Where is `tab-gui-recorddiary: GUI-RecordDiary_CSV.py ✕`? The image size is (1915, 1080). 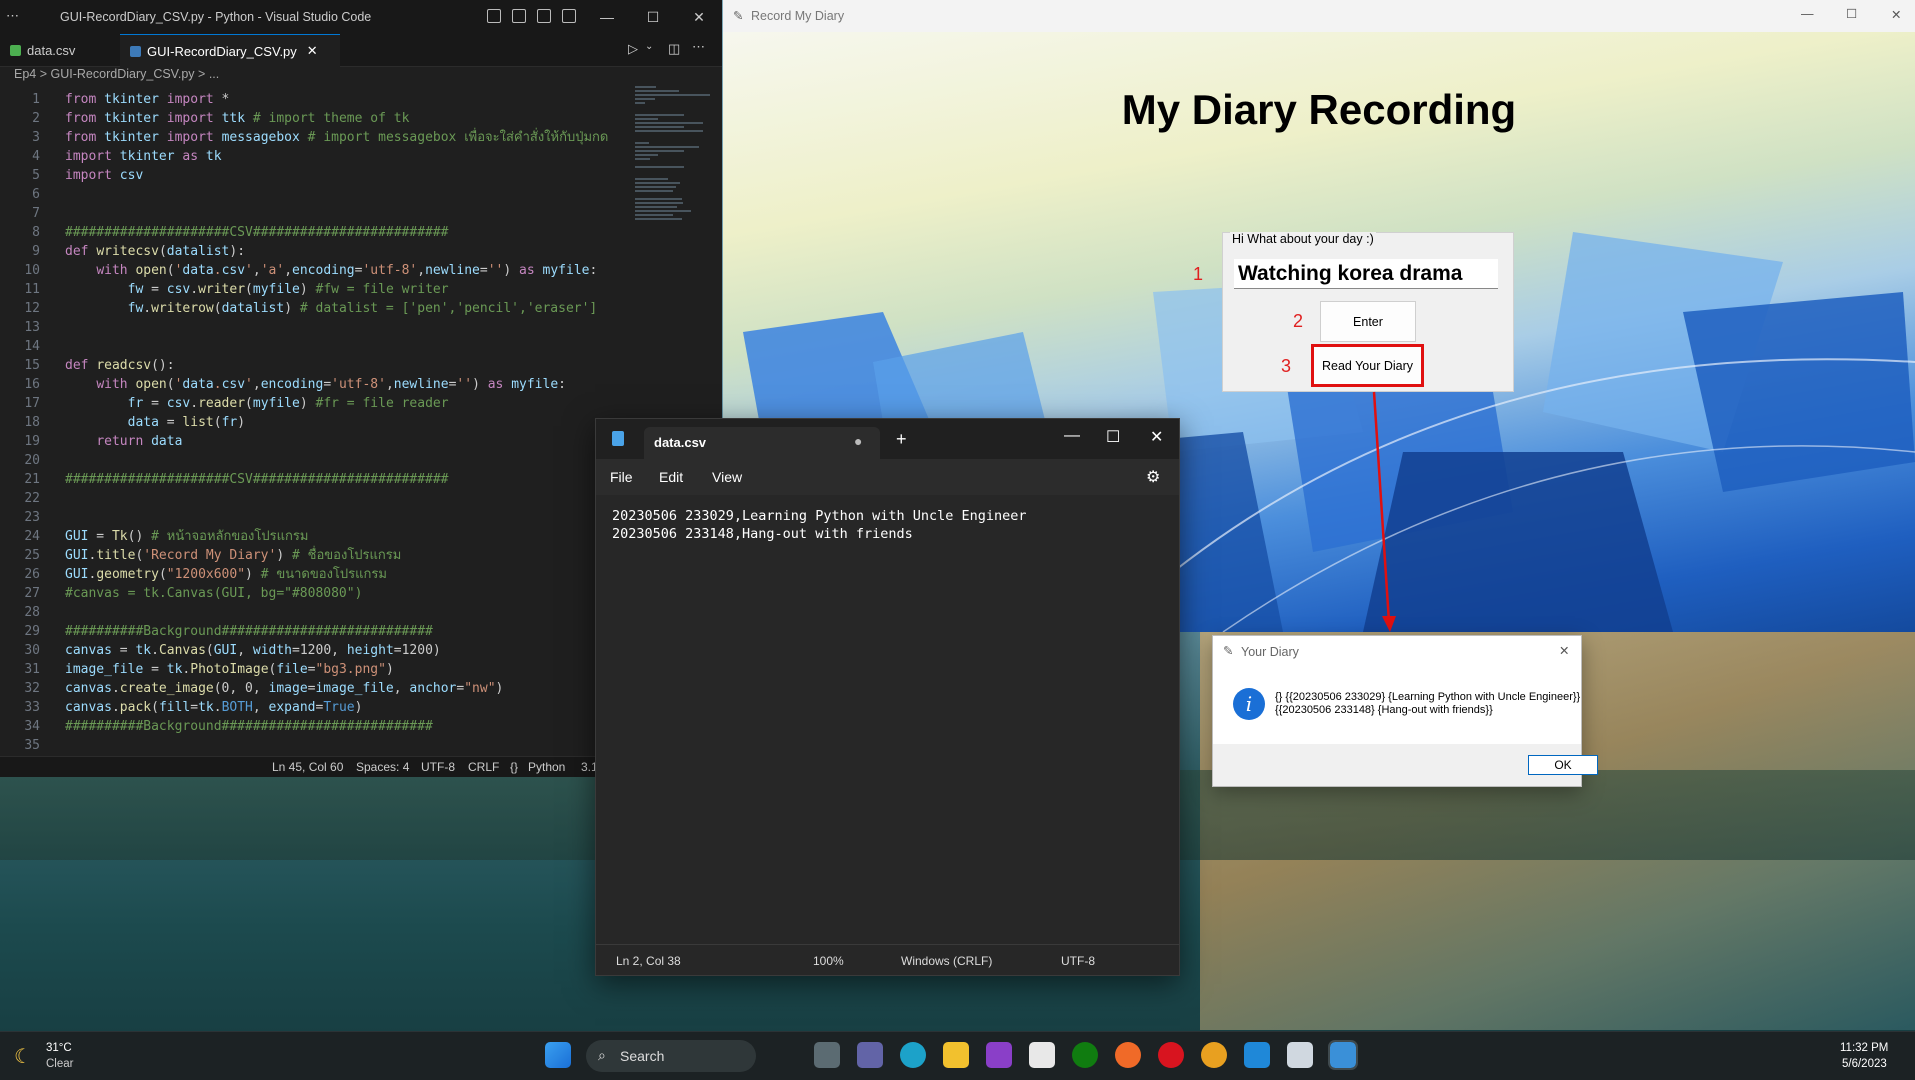
tab-gui-recorddiary: GUI-RecordDiary_CSV.py ✕ is located at coordinates (230, 50).